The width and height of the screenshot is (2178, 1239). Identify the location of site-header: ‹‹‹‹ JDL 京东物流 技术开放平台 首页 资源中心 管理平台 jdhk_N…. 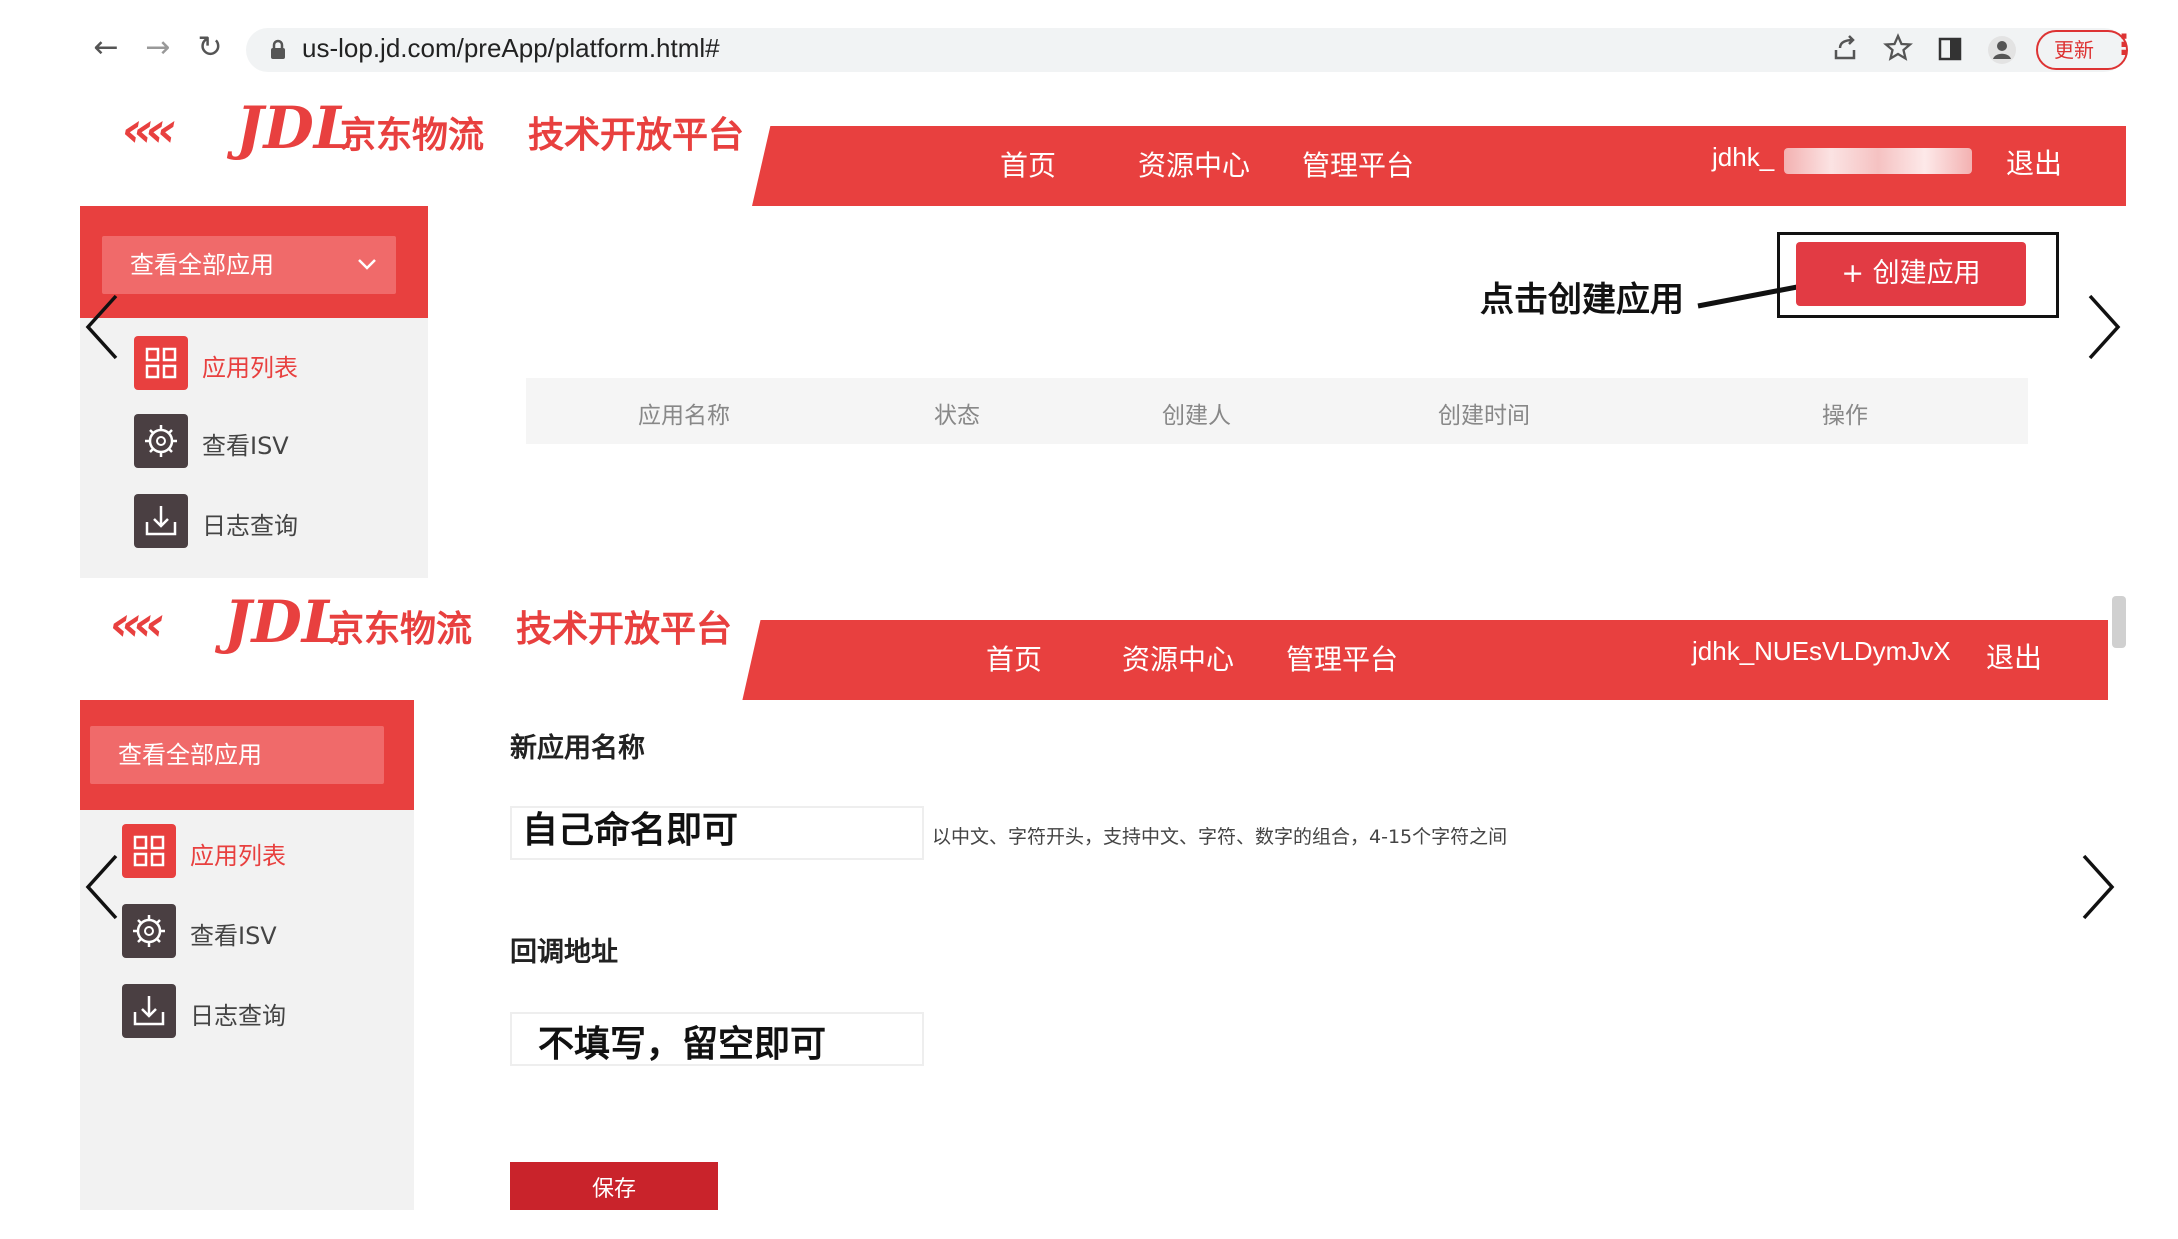
(1094, 639).